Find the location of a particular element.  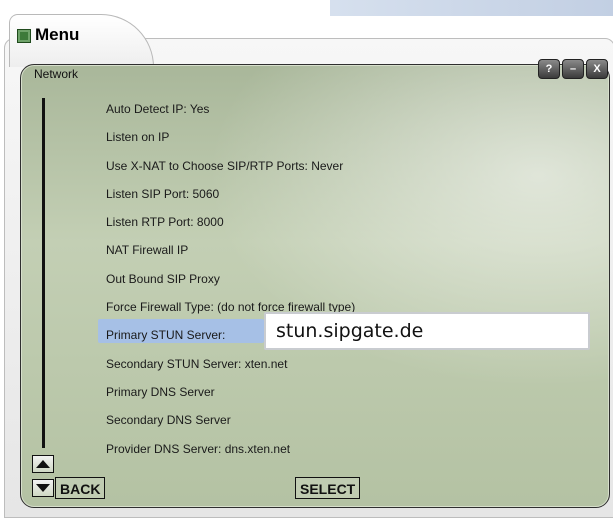

close-icon: X is located at coordinates (597, 69).